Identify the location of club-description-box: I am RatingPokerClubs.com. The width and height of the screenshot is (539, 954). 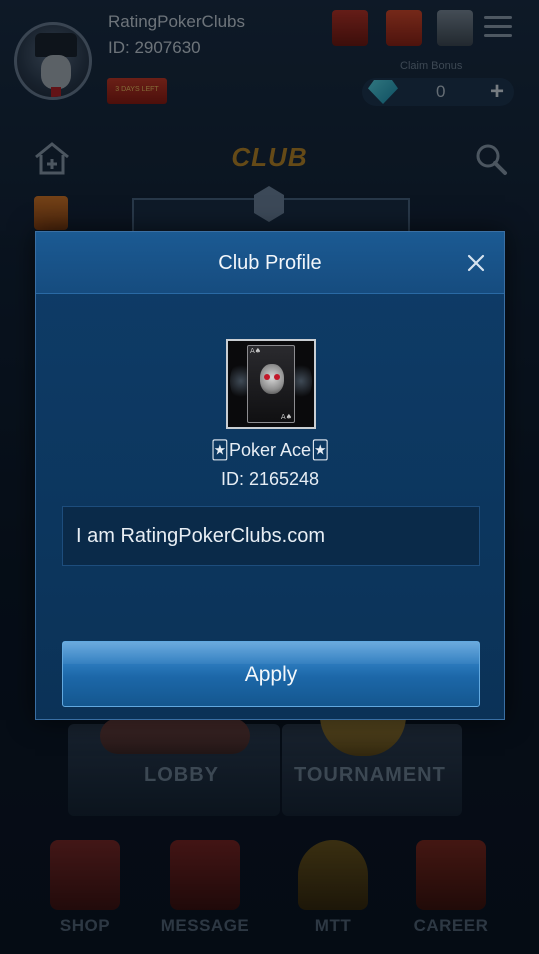
(271, 536).